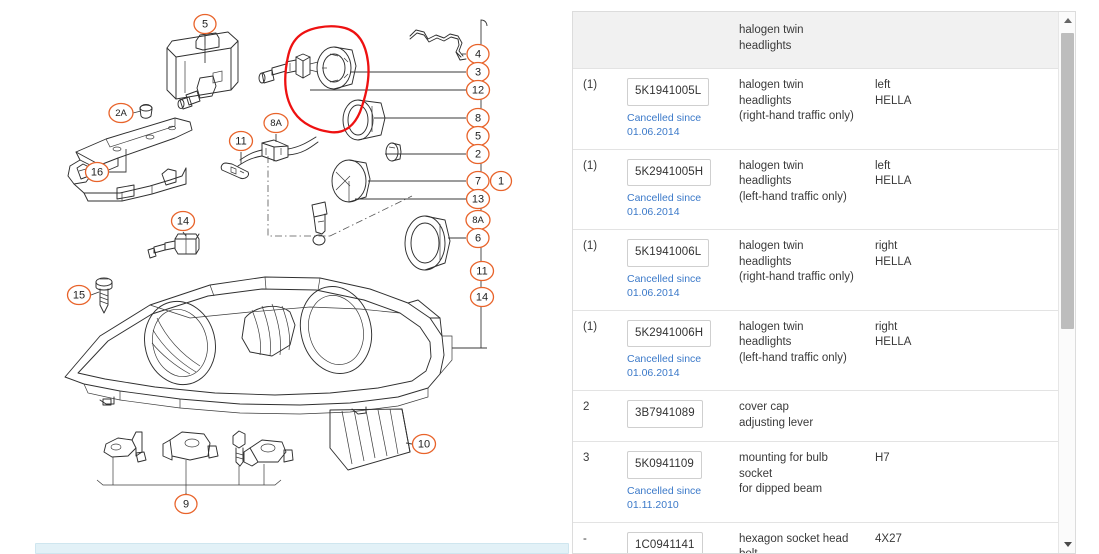 The width and height of the screenshot is (1099, 554). I want to click on part-number-box: 5K1941005L, so click(668, 92).